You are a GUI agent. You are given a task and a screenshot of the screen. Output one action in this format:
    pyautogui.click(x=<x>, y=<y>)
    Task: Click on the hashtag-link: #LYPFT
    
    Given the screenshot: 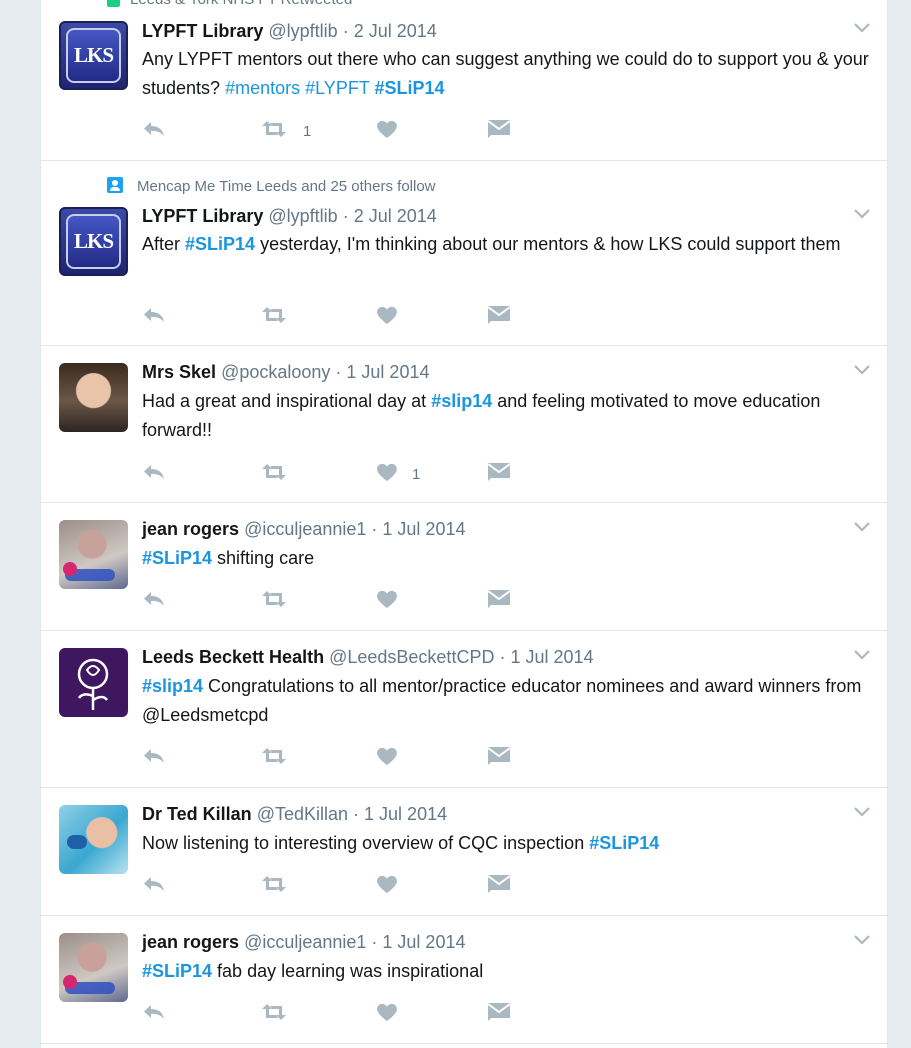 What is the action you would take?
    pyautogui.click(x=337, y=88)
    